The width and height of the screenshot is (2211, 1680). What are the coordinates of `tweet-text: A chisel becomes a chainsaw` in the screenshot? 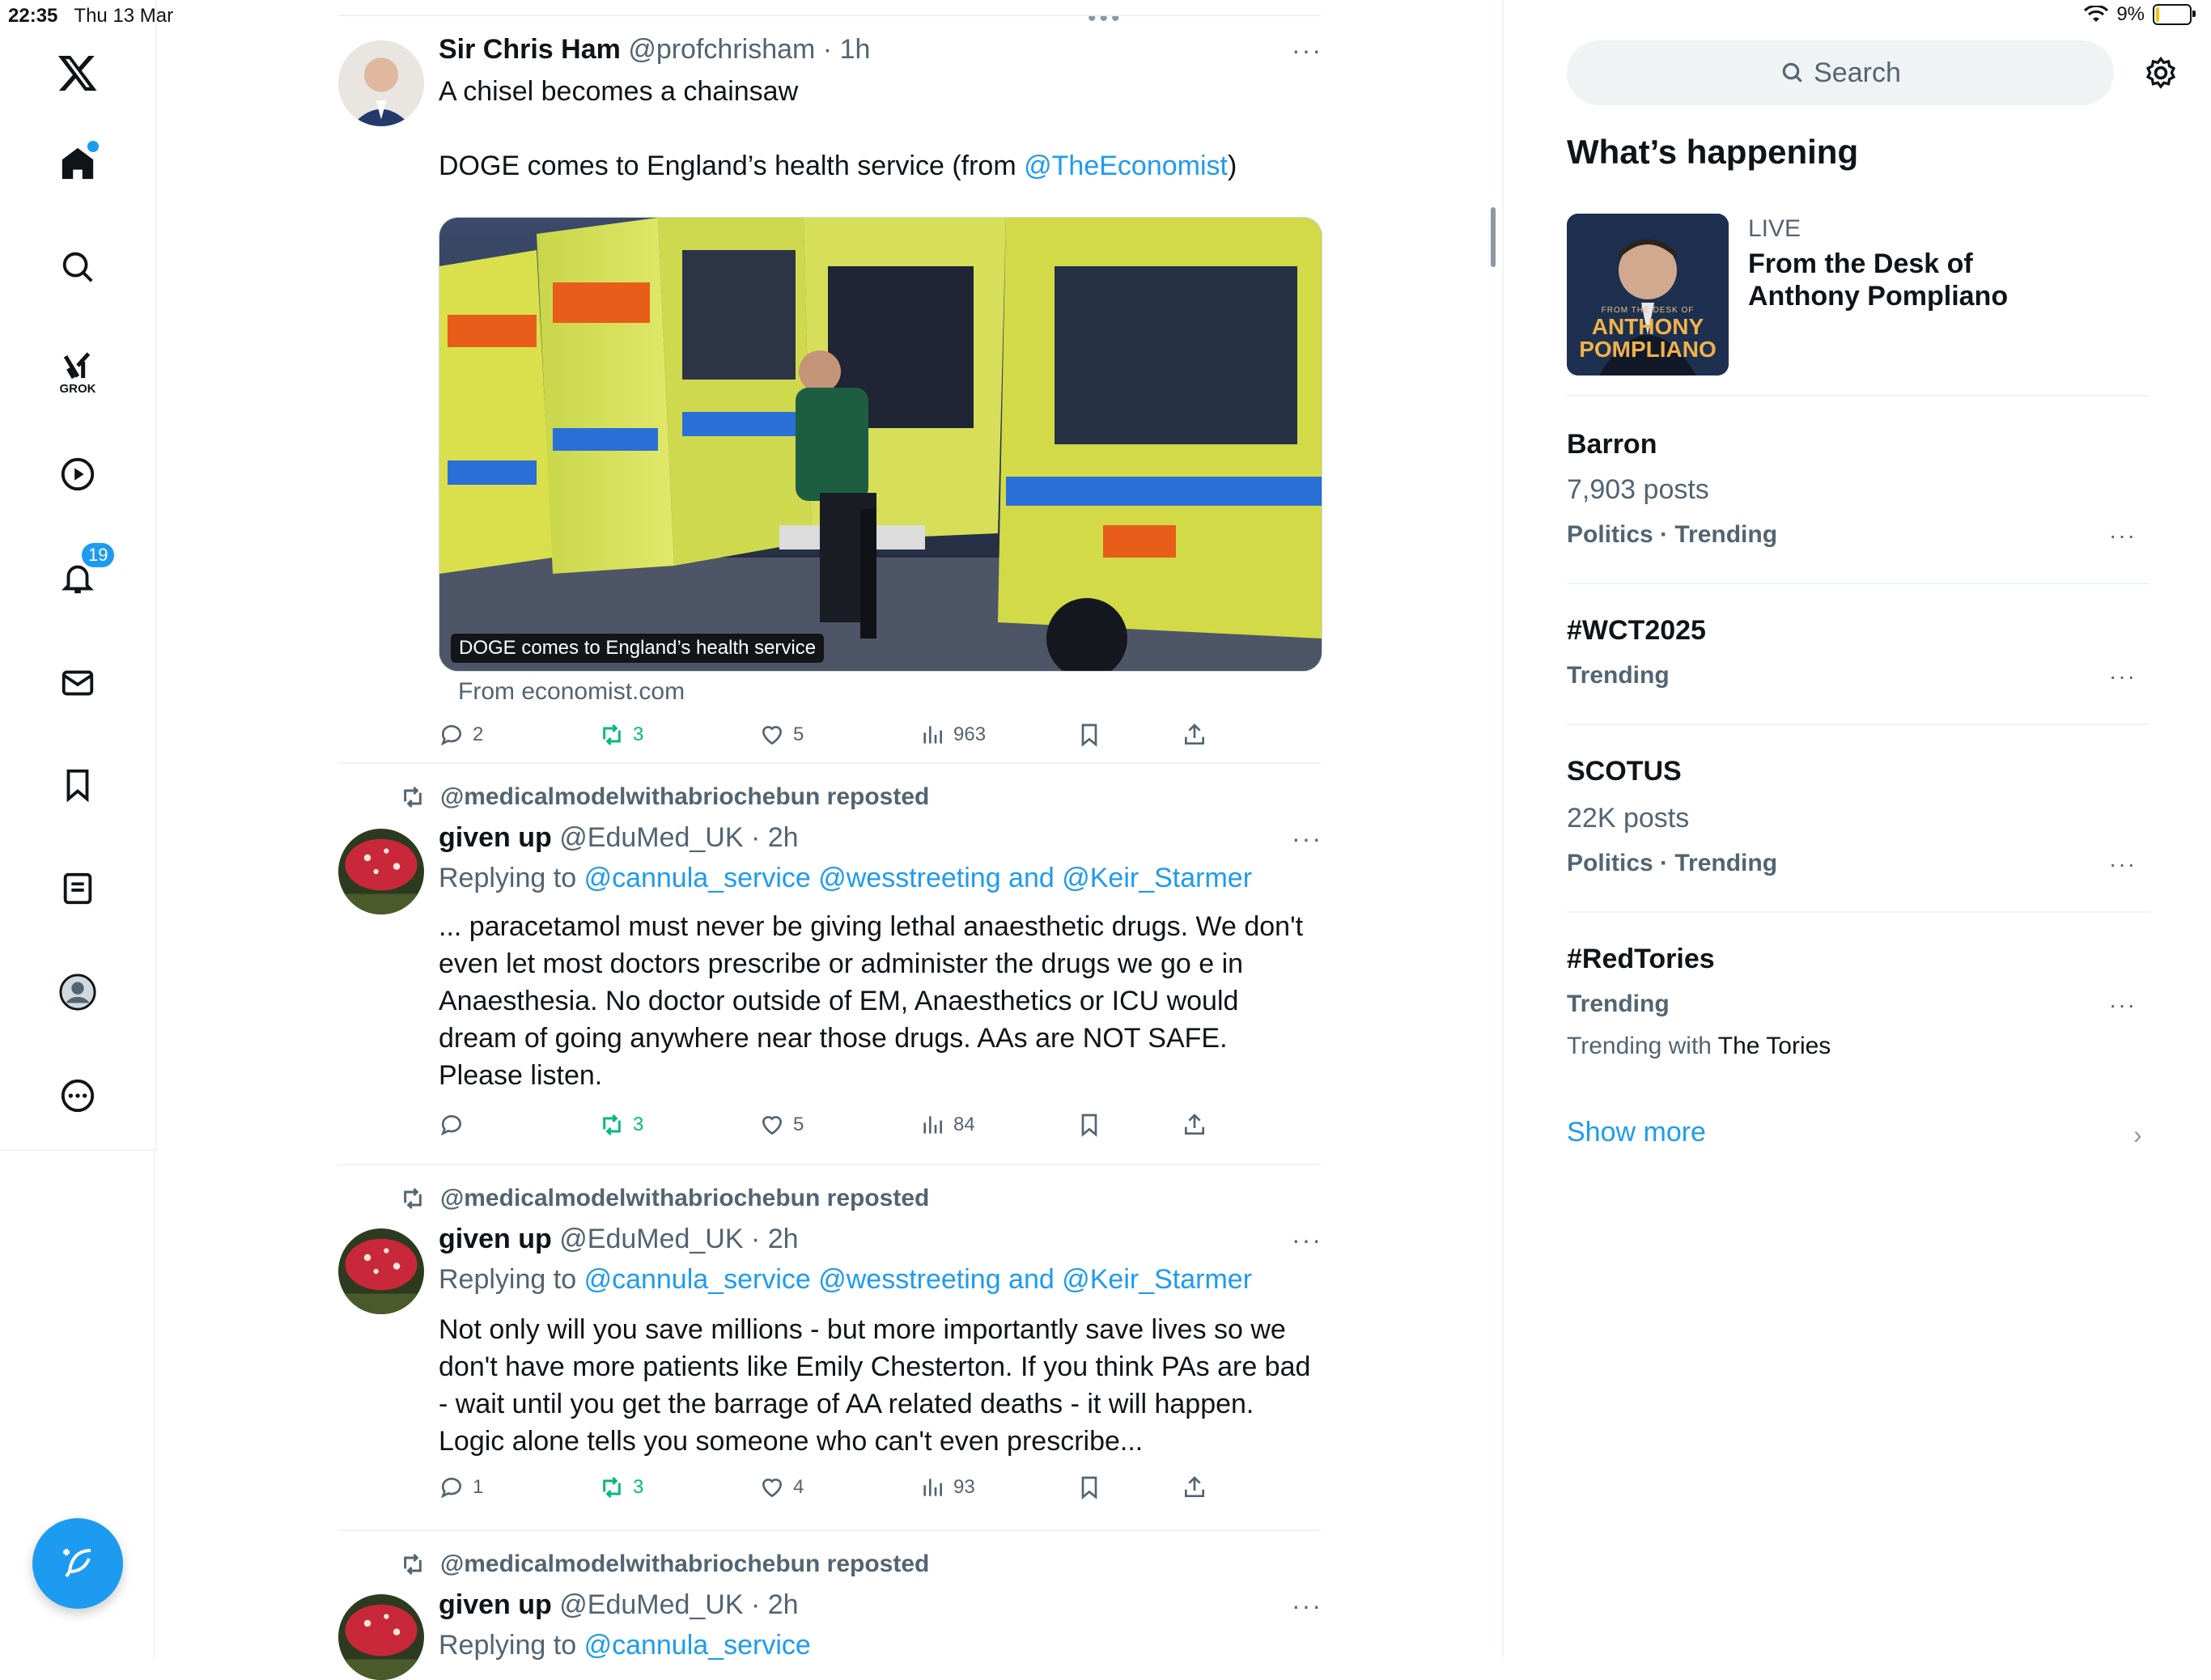 It's located at (619, 92).